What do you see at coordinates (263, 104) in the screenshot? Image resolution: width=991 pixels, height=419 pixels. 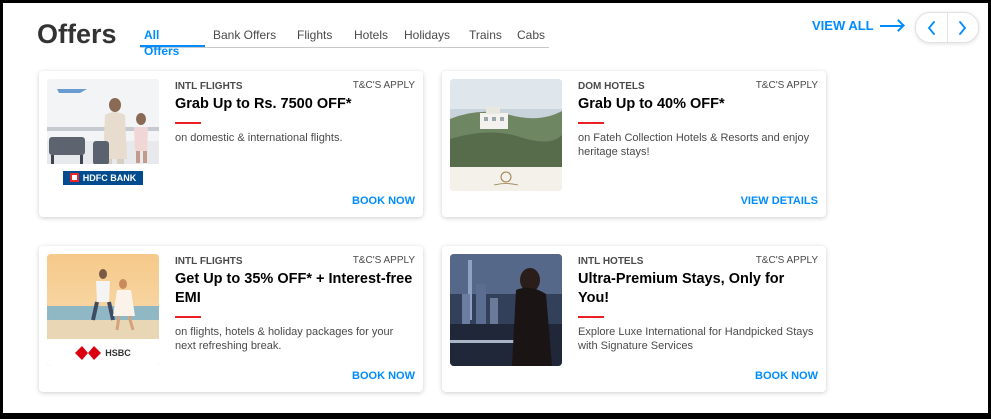 I see `offer-headline: Grab Up to Rs. 7500 OFF*` at bounding box center [263, 104].